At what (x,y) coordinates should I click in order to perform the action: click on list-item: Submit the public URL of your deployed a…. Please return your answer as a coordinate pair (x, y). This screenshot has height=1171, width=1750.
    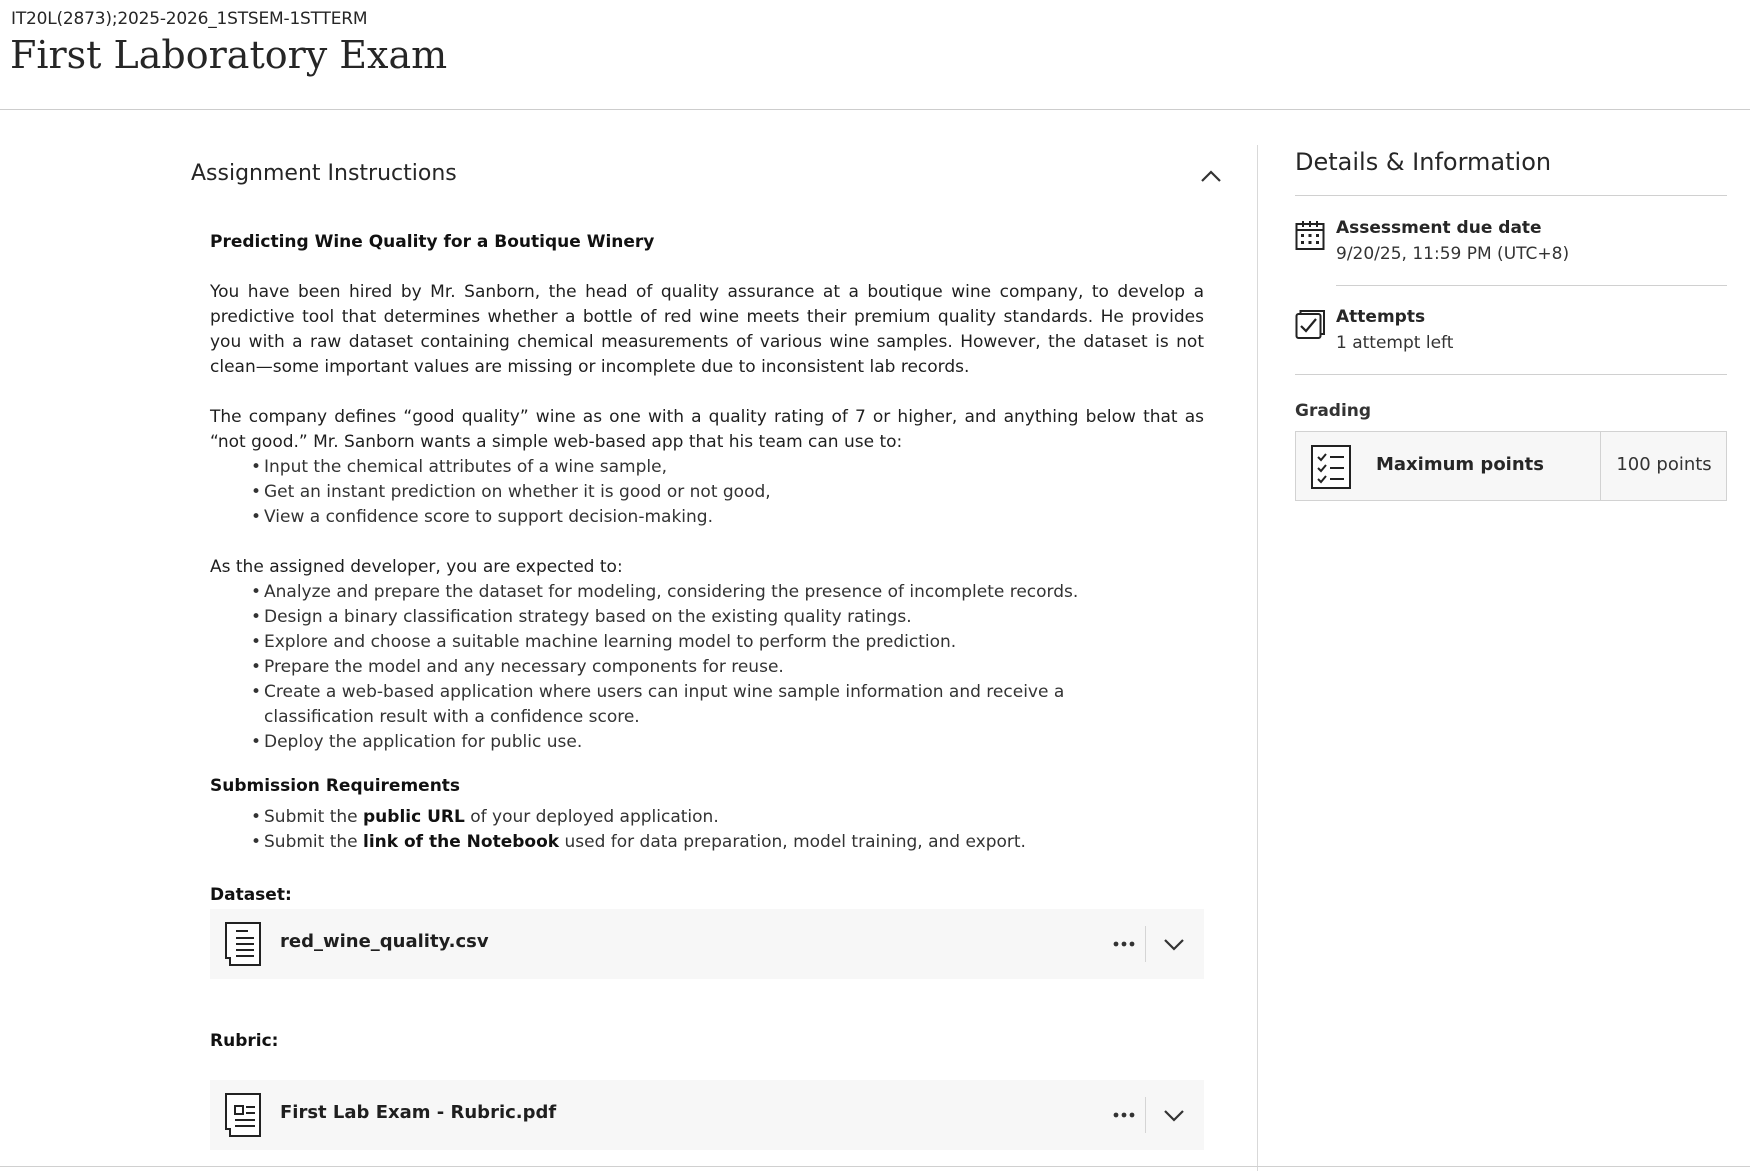
    Looking at the image, I should click on (727, 817).